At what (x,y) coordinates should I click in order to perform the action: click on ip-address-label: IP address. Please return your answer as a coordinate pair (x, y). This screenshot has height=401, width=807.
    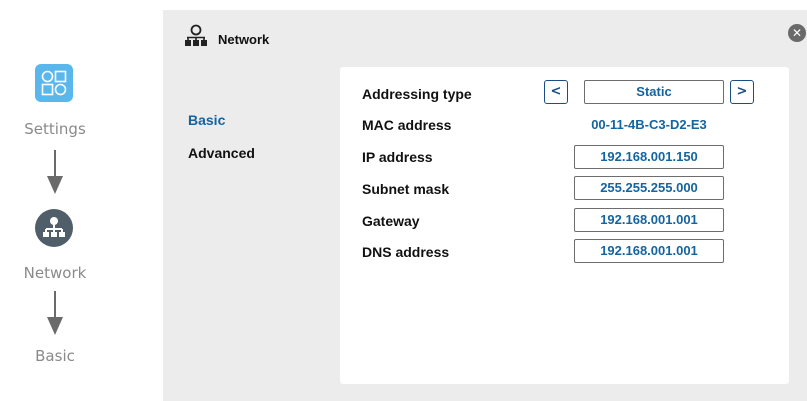
    Looking at the image, I should click on (397, 157).